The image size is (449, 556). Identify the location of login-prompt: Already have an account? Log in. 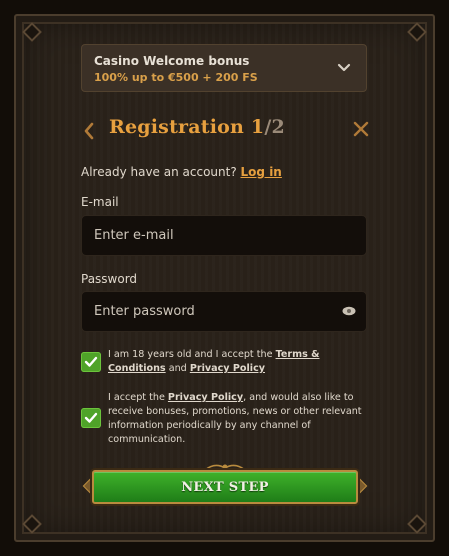
(181, 172).